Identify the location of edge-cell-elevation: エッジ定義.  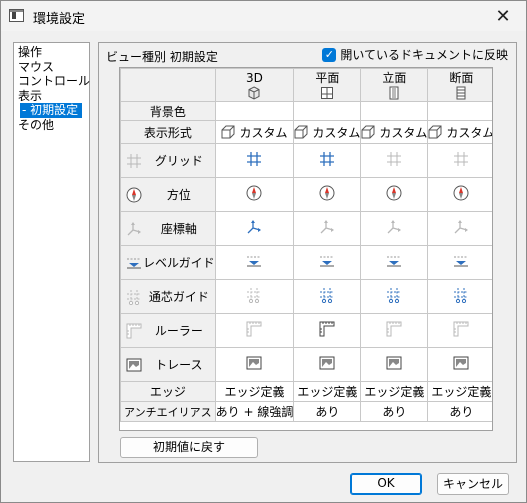
(394, 391).